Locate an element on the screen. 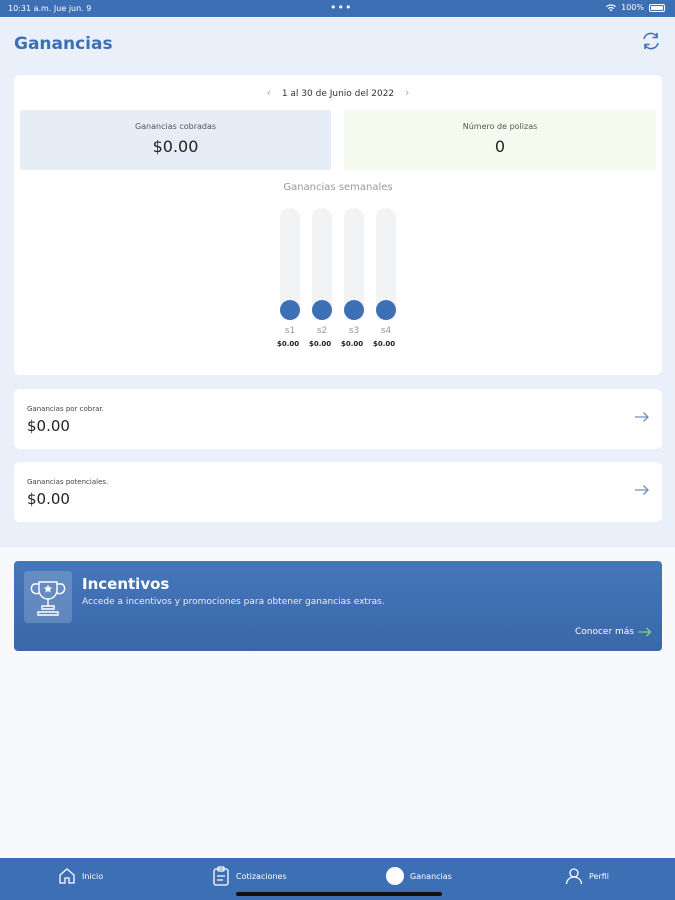  tab-ganancias: Ganancias is located at coordinates (419, 876).